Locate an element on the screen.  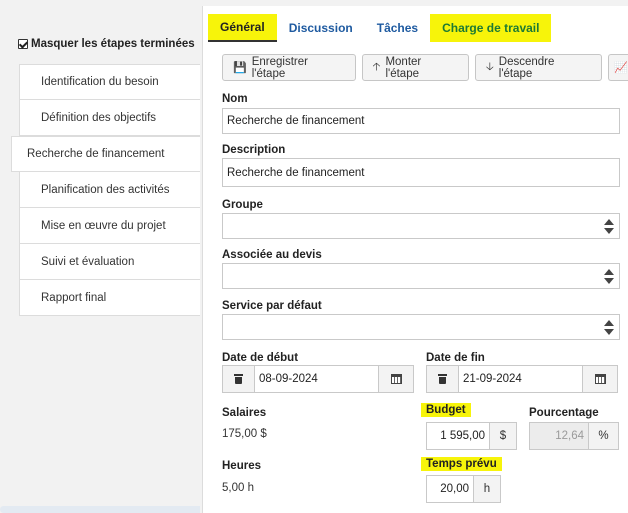
planned-time-label: Temps prévu is located at coordinates (461, 464).